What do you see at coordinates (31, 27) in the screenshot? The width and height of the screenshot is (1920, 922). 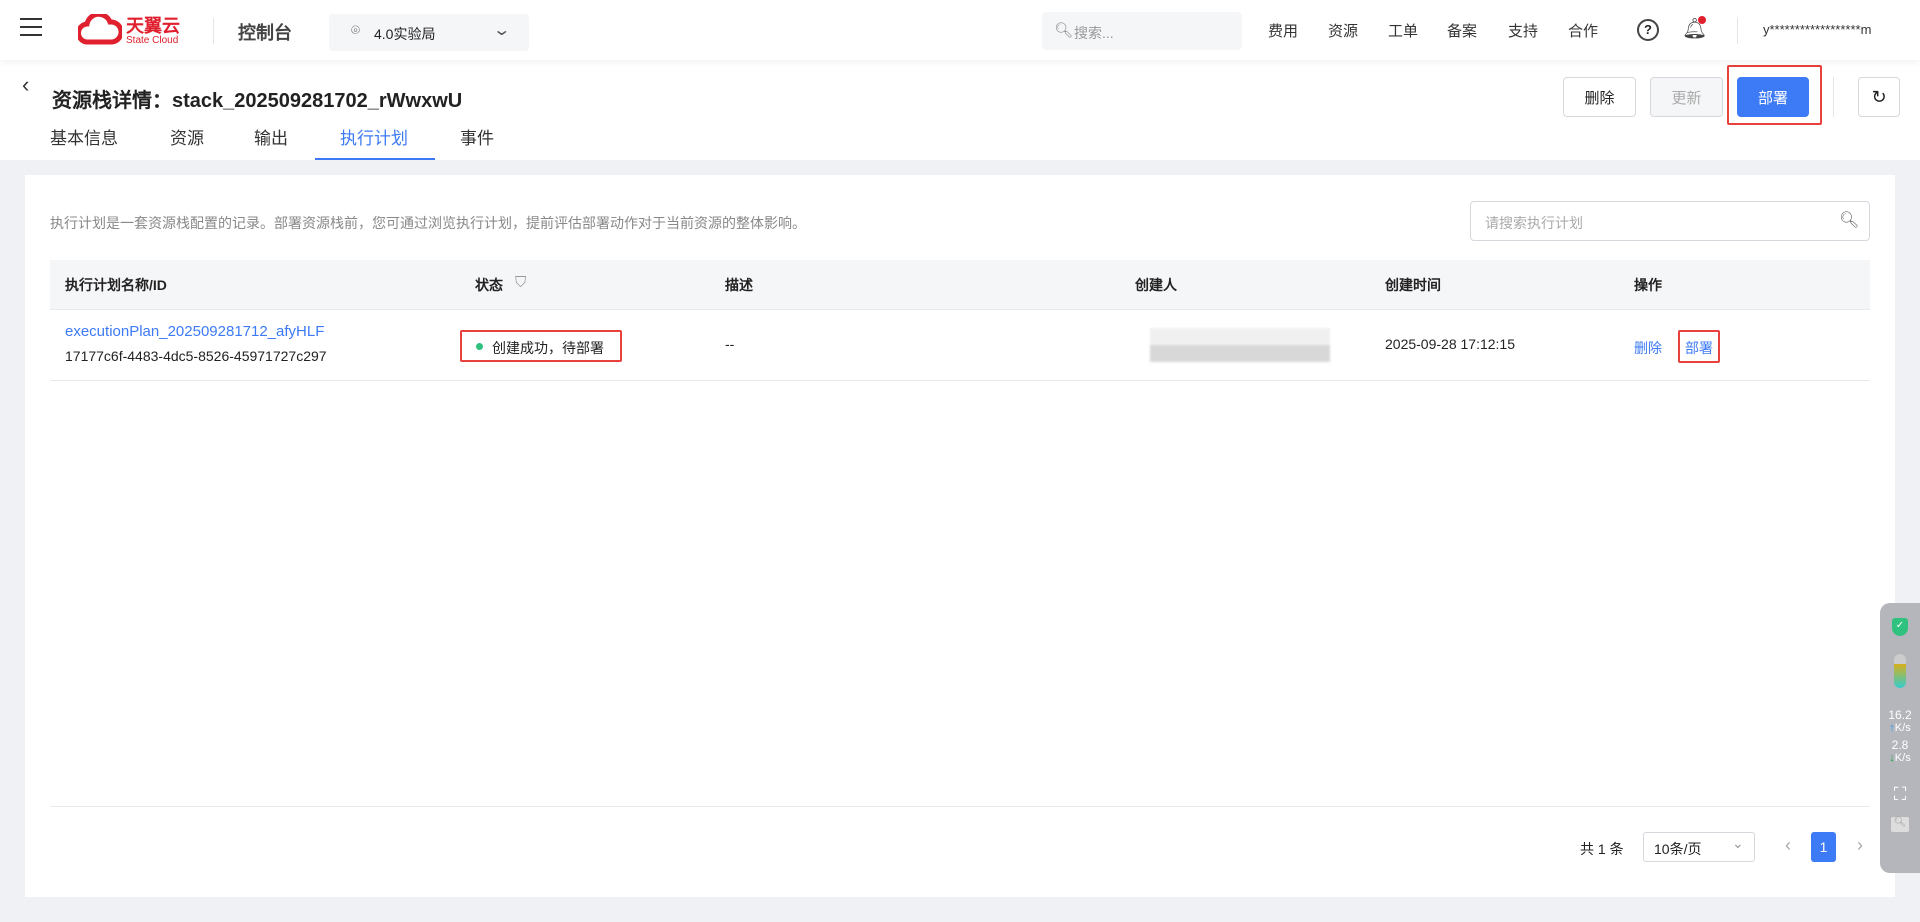 I see `menu-icon` at bounding box center [31, 27].